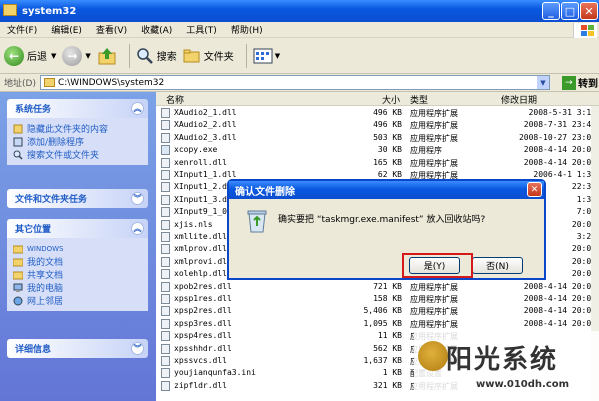 This screenshot has height=401, width=599. What do you see at coordinates (77, 248) in the screenshot?
I see `place-windows: WINDOWS` at bounding box center [77, 248].